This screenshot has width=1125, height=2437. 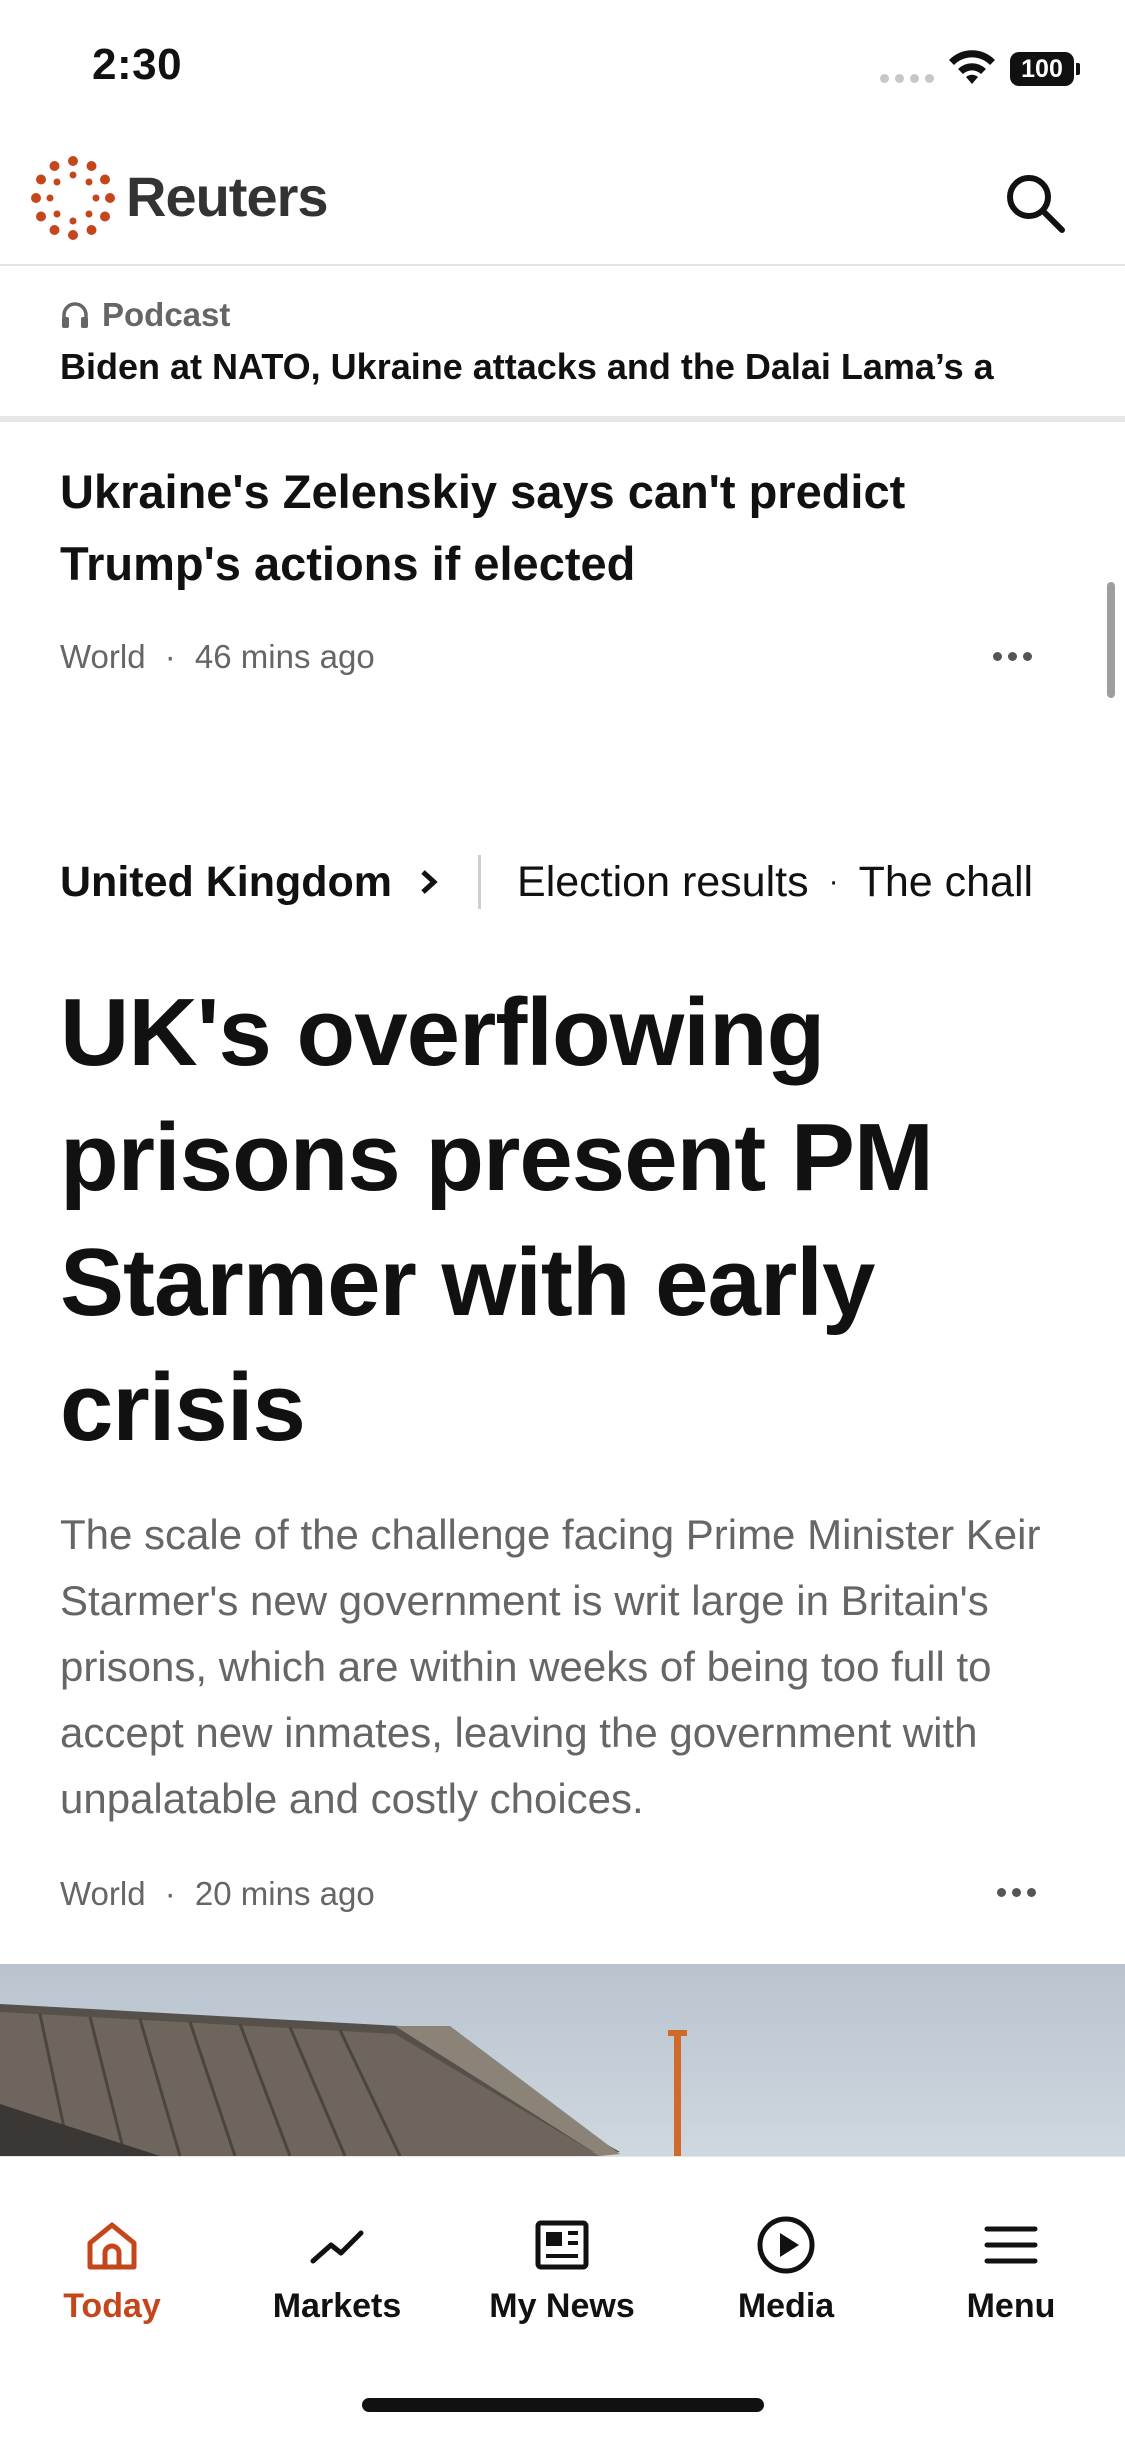 What do you see at coordinates (563, 2405) in the screenshot?
I see `home-indicator` at bounding box center [563, 2405].